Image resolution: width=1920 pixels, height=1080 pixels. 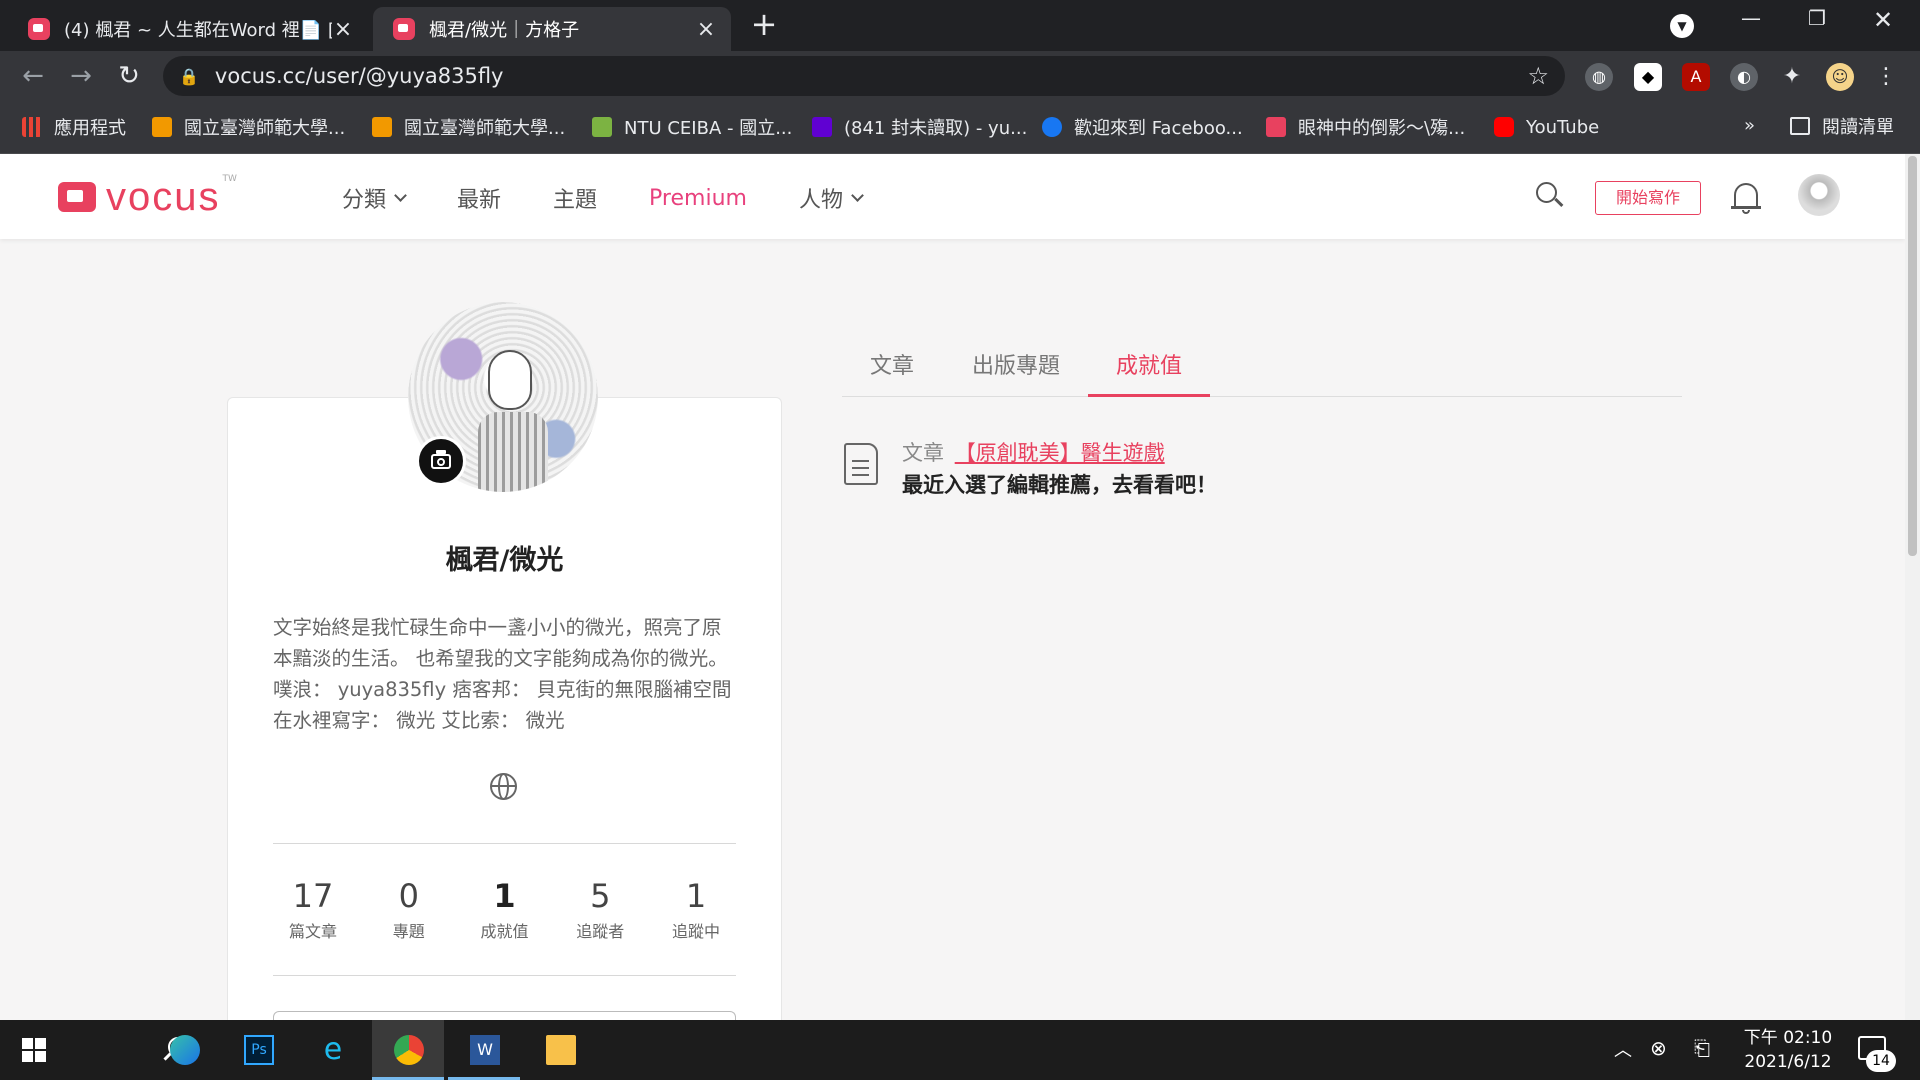 I want to click on logo-text: vocus, so click(x=163, y=197).